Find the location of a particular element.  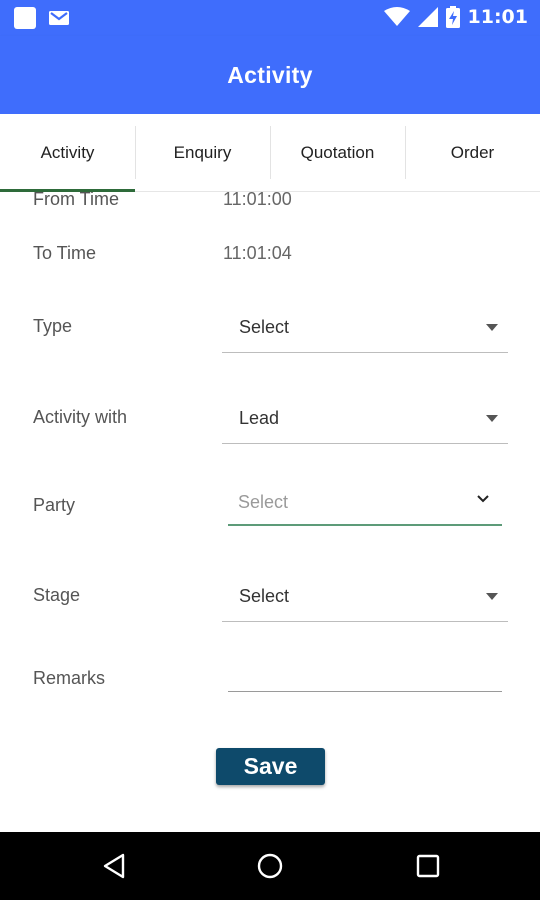

app-bar: Activity is located at coordinates (270, 75).